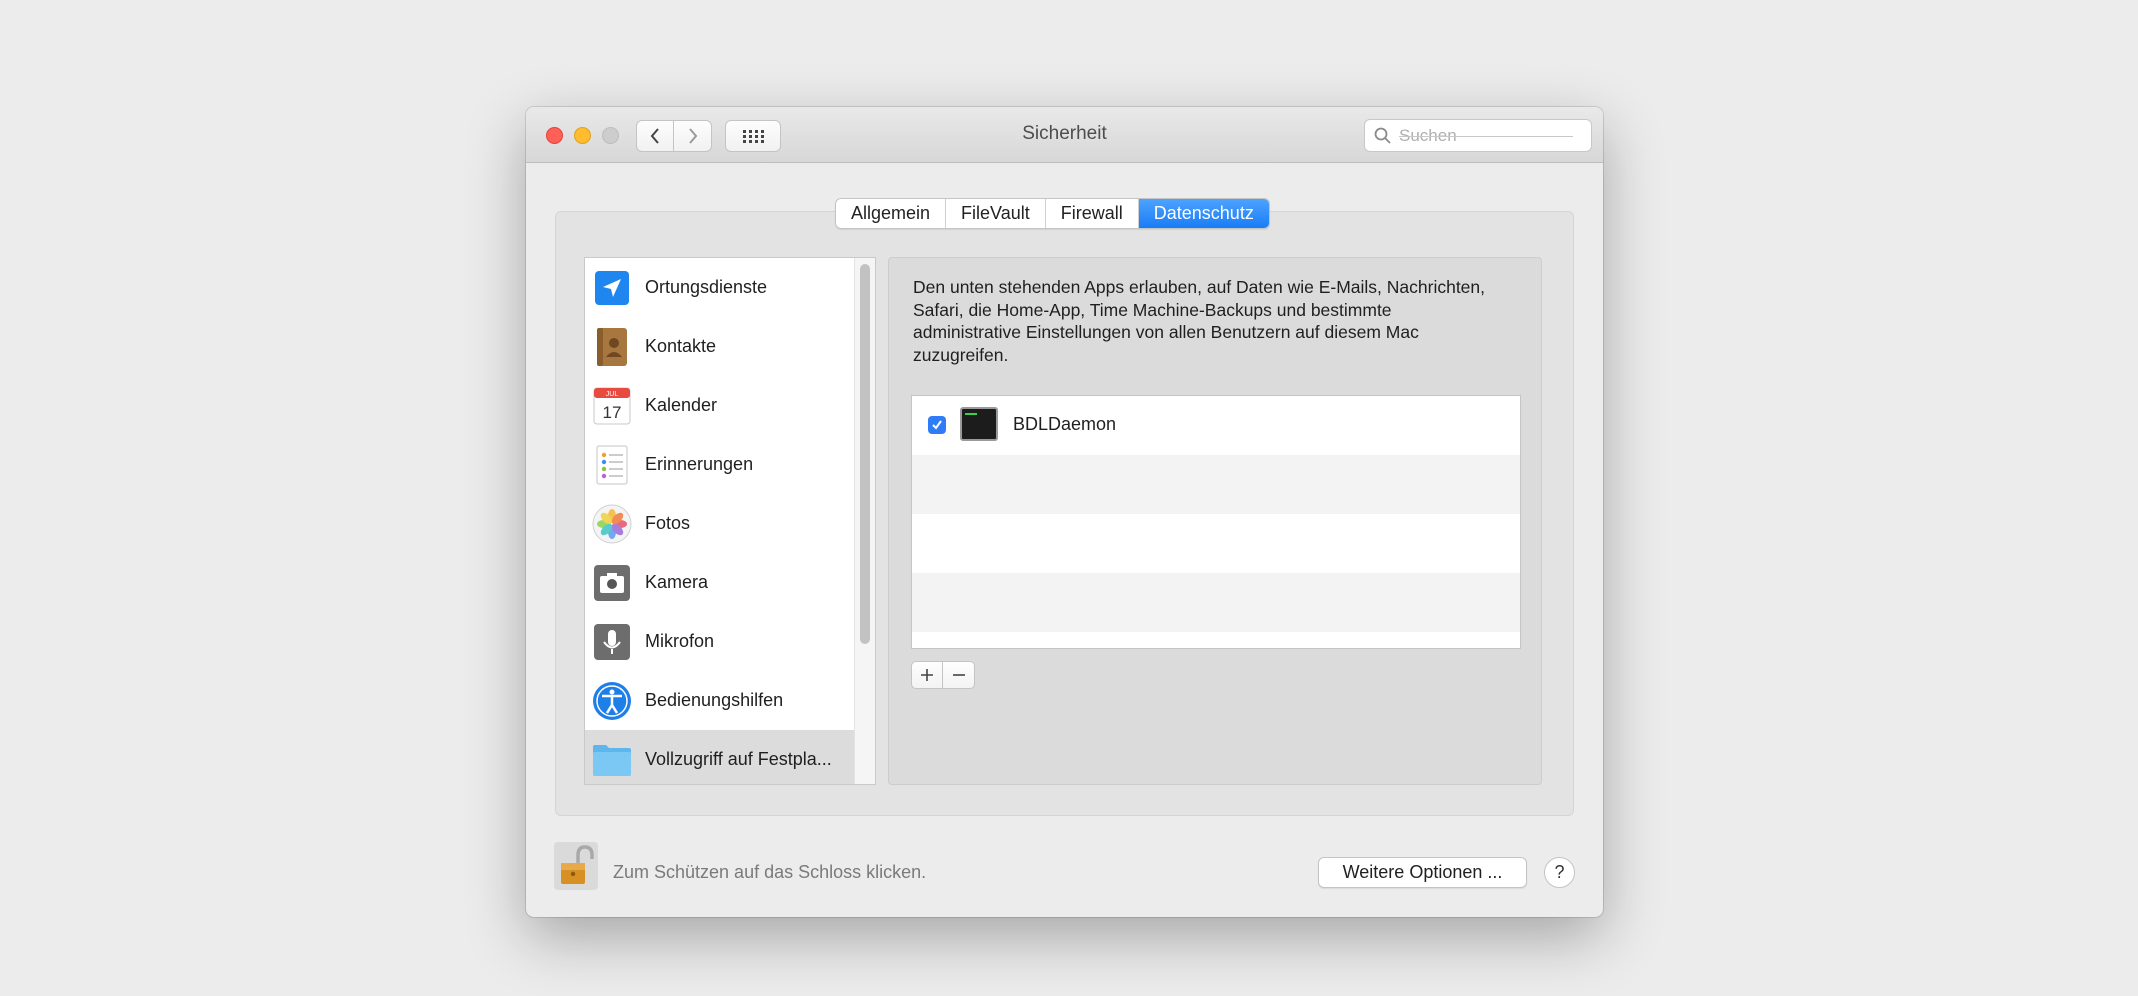 The height and width of the screenshot is (996, 2138). What do you see at coordinates (612, 583) in the screenshot?
I see `camera-icon` at bounding box center [612, 583].